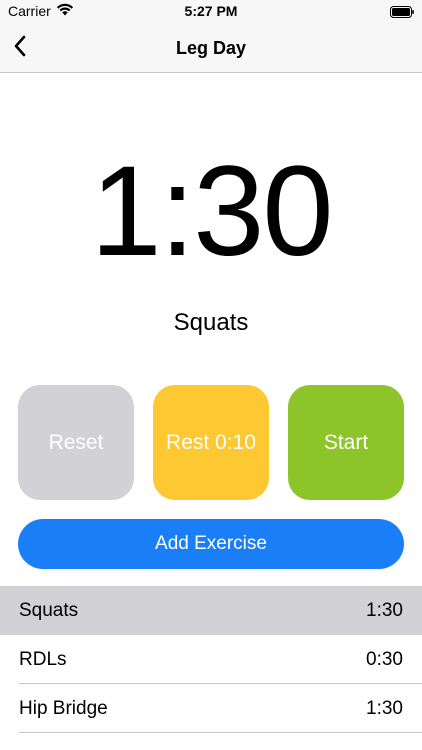  I want to click on navigation-bar: Leg Day, so click(211, 48).